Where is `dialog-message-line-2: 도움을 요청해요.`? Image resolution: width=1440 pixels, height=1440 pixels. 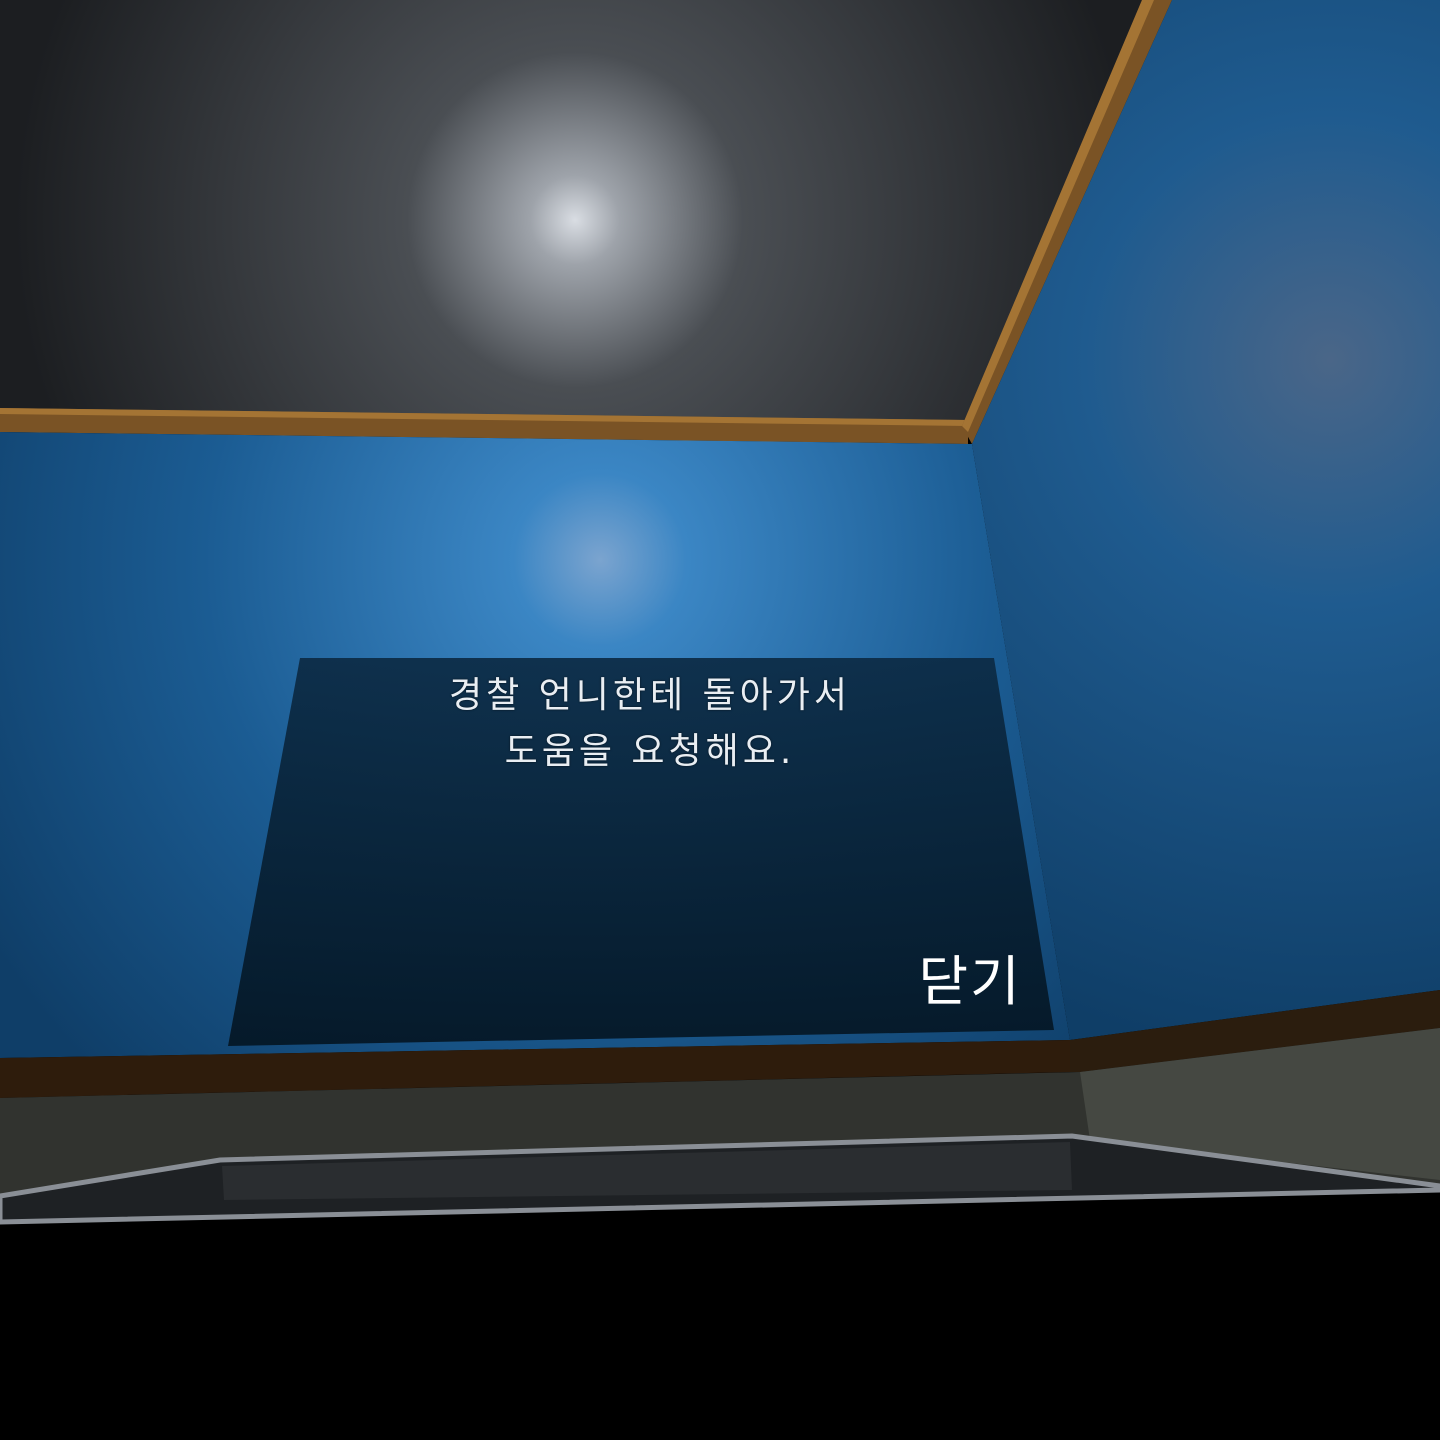
dialog-message-line-2: 도움을 요청해요. is located at coordinates (650, 751).